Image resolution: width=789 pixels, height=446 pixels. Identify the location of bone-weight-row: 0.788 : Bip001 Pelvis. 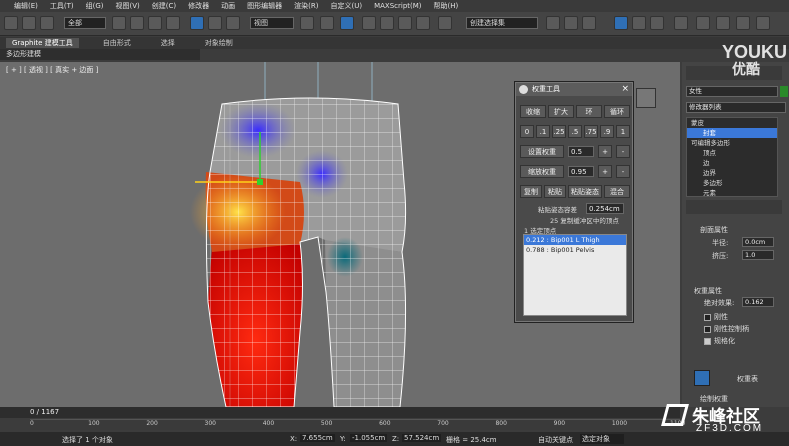
(575, 250).